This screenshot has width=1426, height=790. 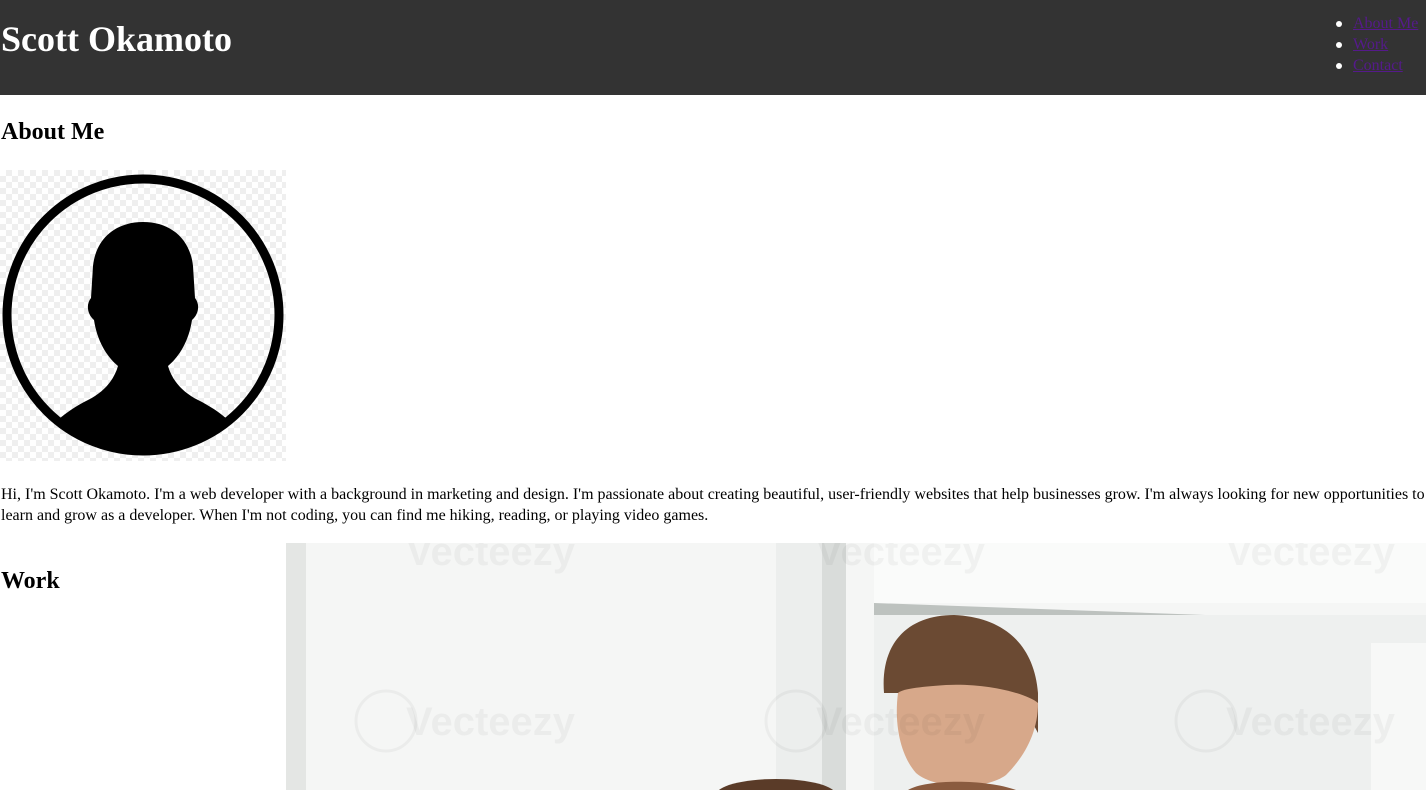 I want to click on nav-item-contact: Contact, so click(x=1376, y=65).